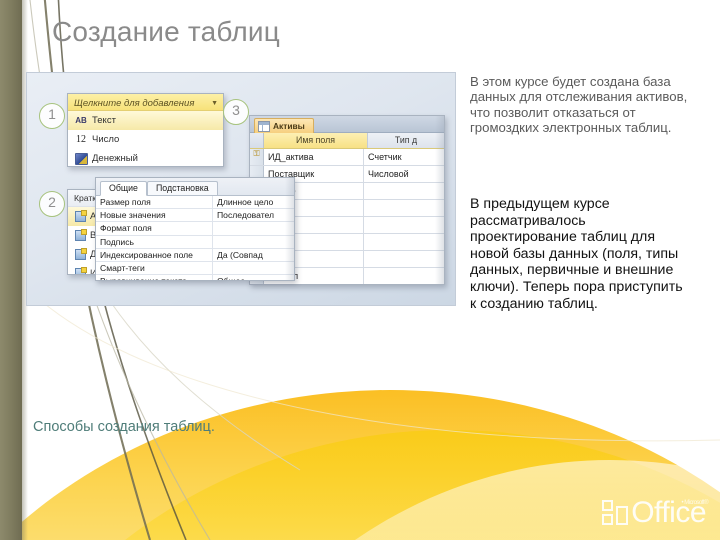 Image resolution: width=720 pixels, height=540 pixels. What do you see at coordinates (313, 157) in the screenshot?
I see `field-name-cell: ИД_актива` at bounding box center [313, 157].